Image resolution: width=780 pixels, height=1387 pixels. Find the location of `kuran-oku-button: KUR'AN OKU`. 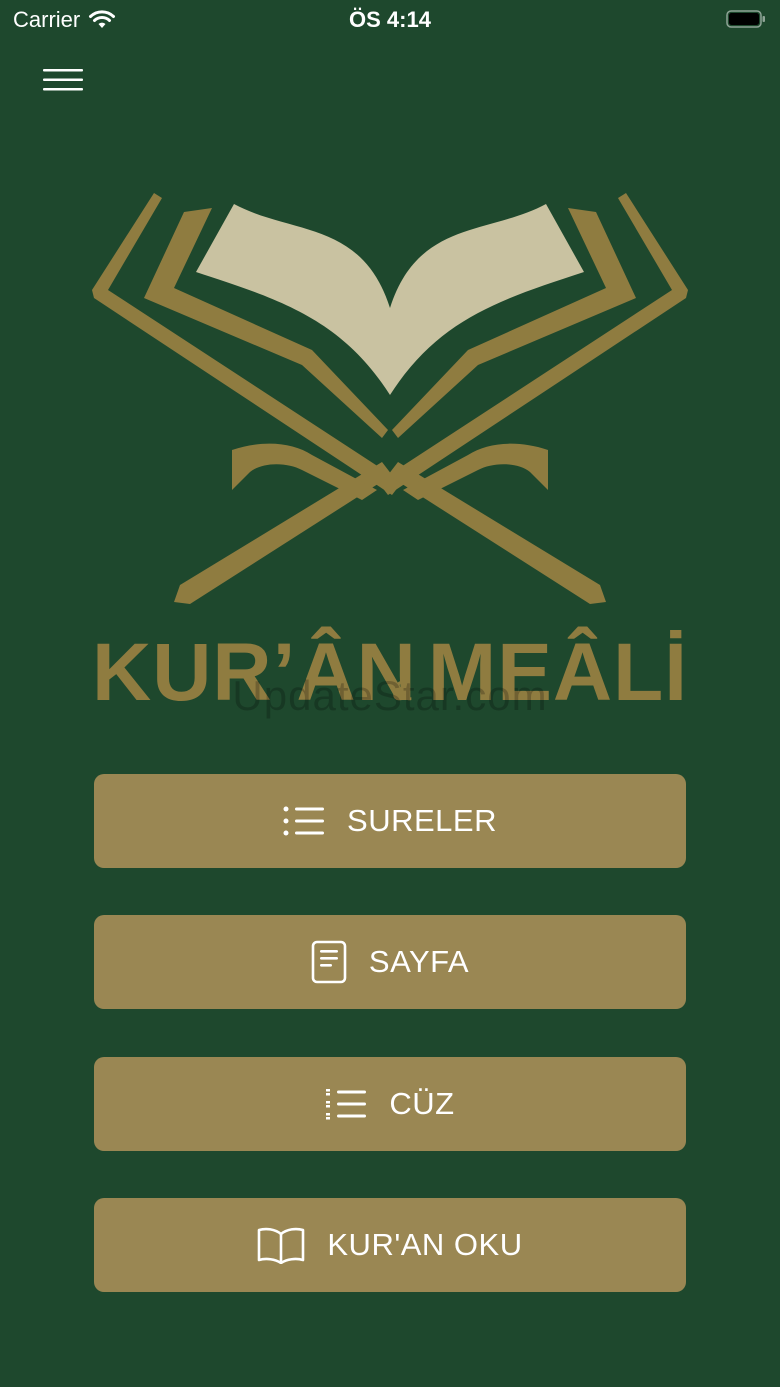

kuran-oku-button: KUR'AN OKU is located at coordinates (390, 1245).